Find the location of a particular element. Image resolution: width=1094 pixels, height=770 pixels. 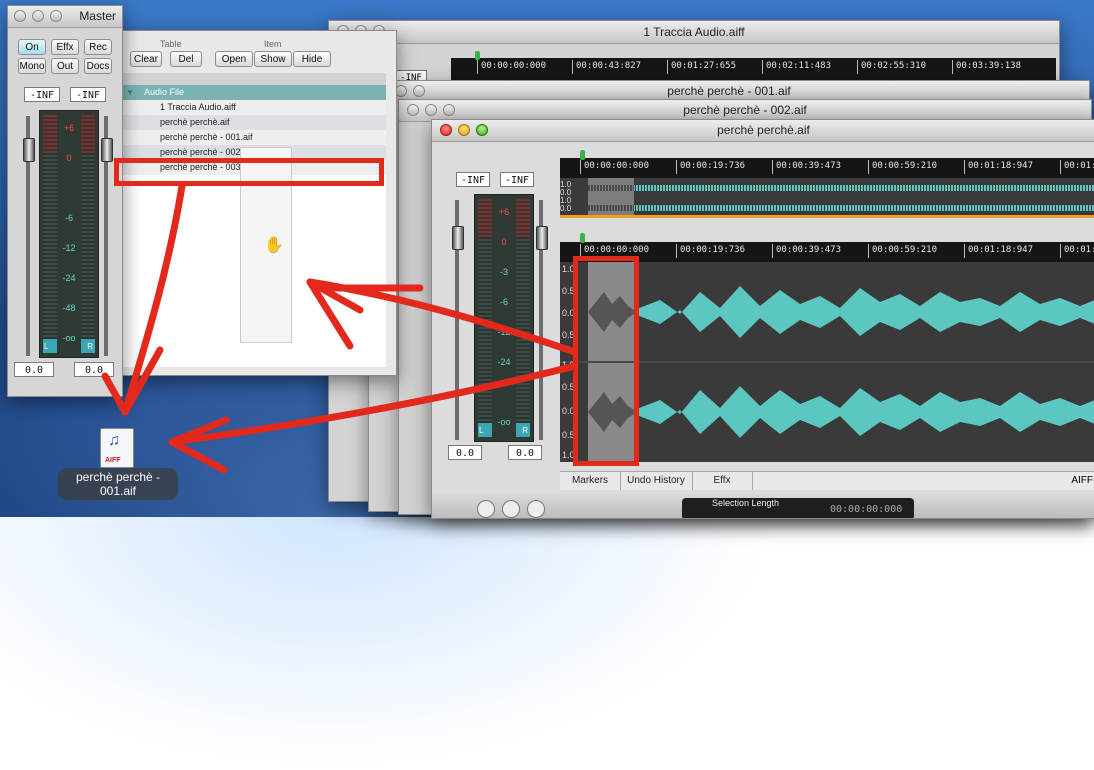

clear-button: Clear is located at coordinates (146, 59).